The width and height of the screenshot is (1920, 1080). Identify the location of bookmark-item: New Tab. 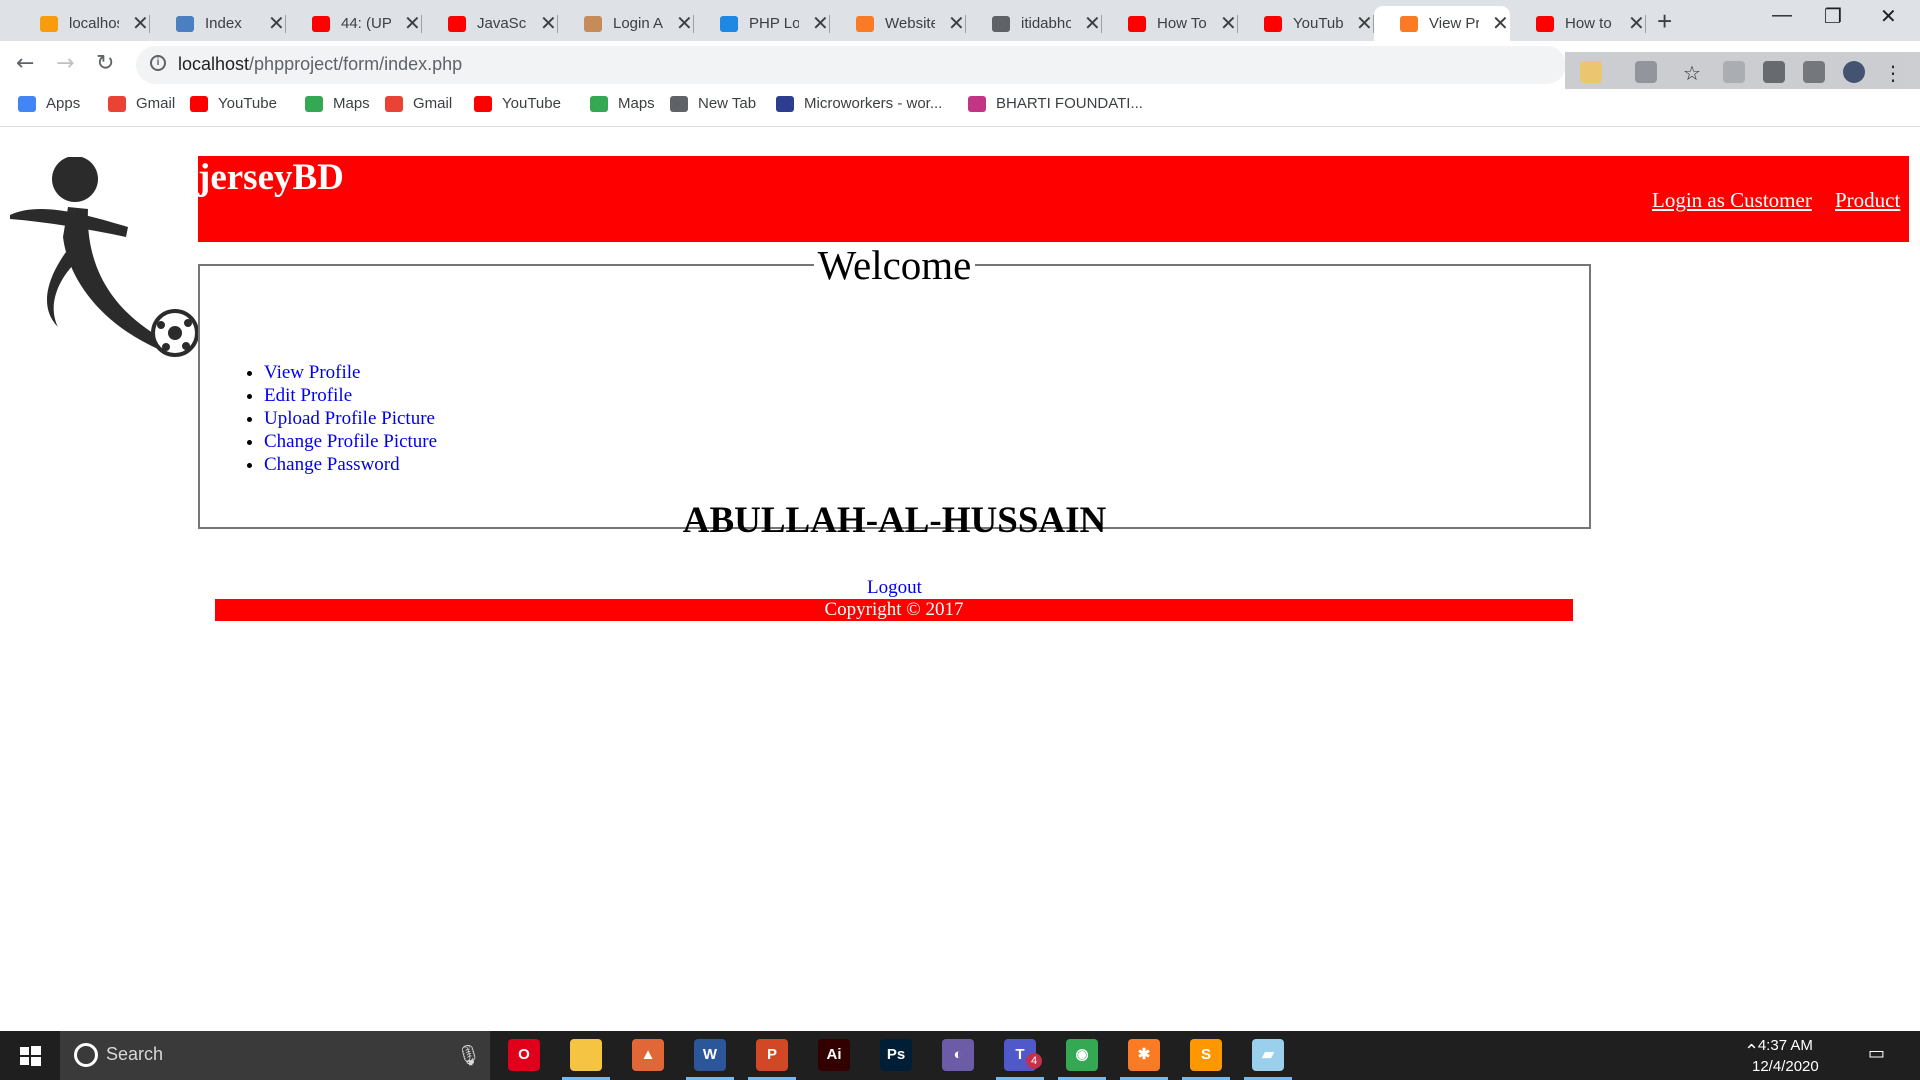
(713, 103).